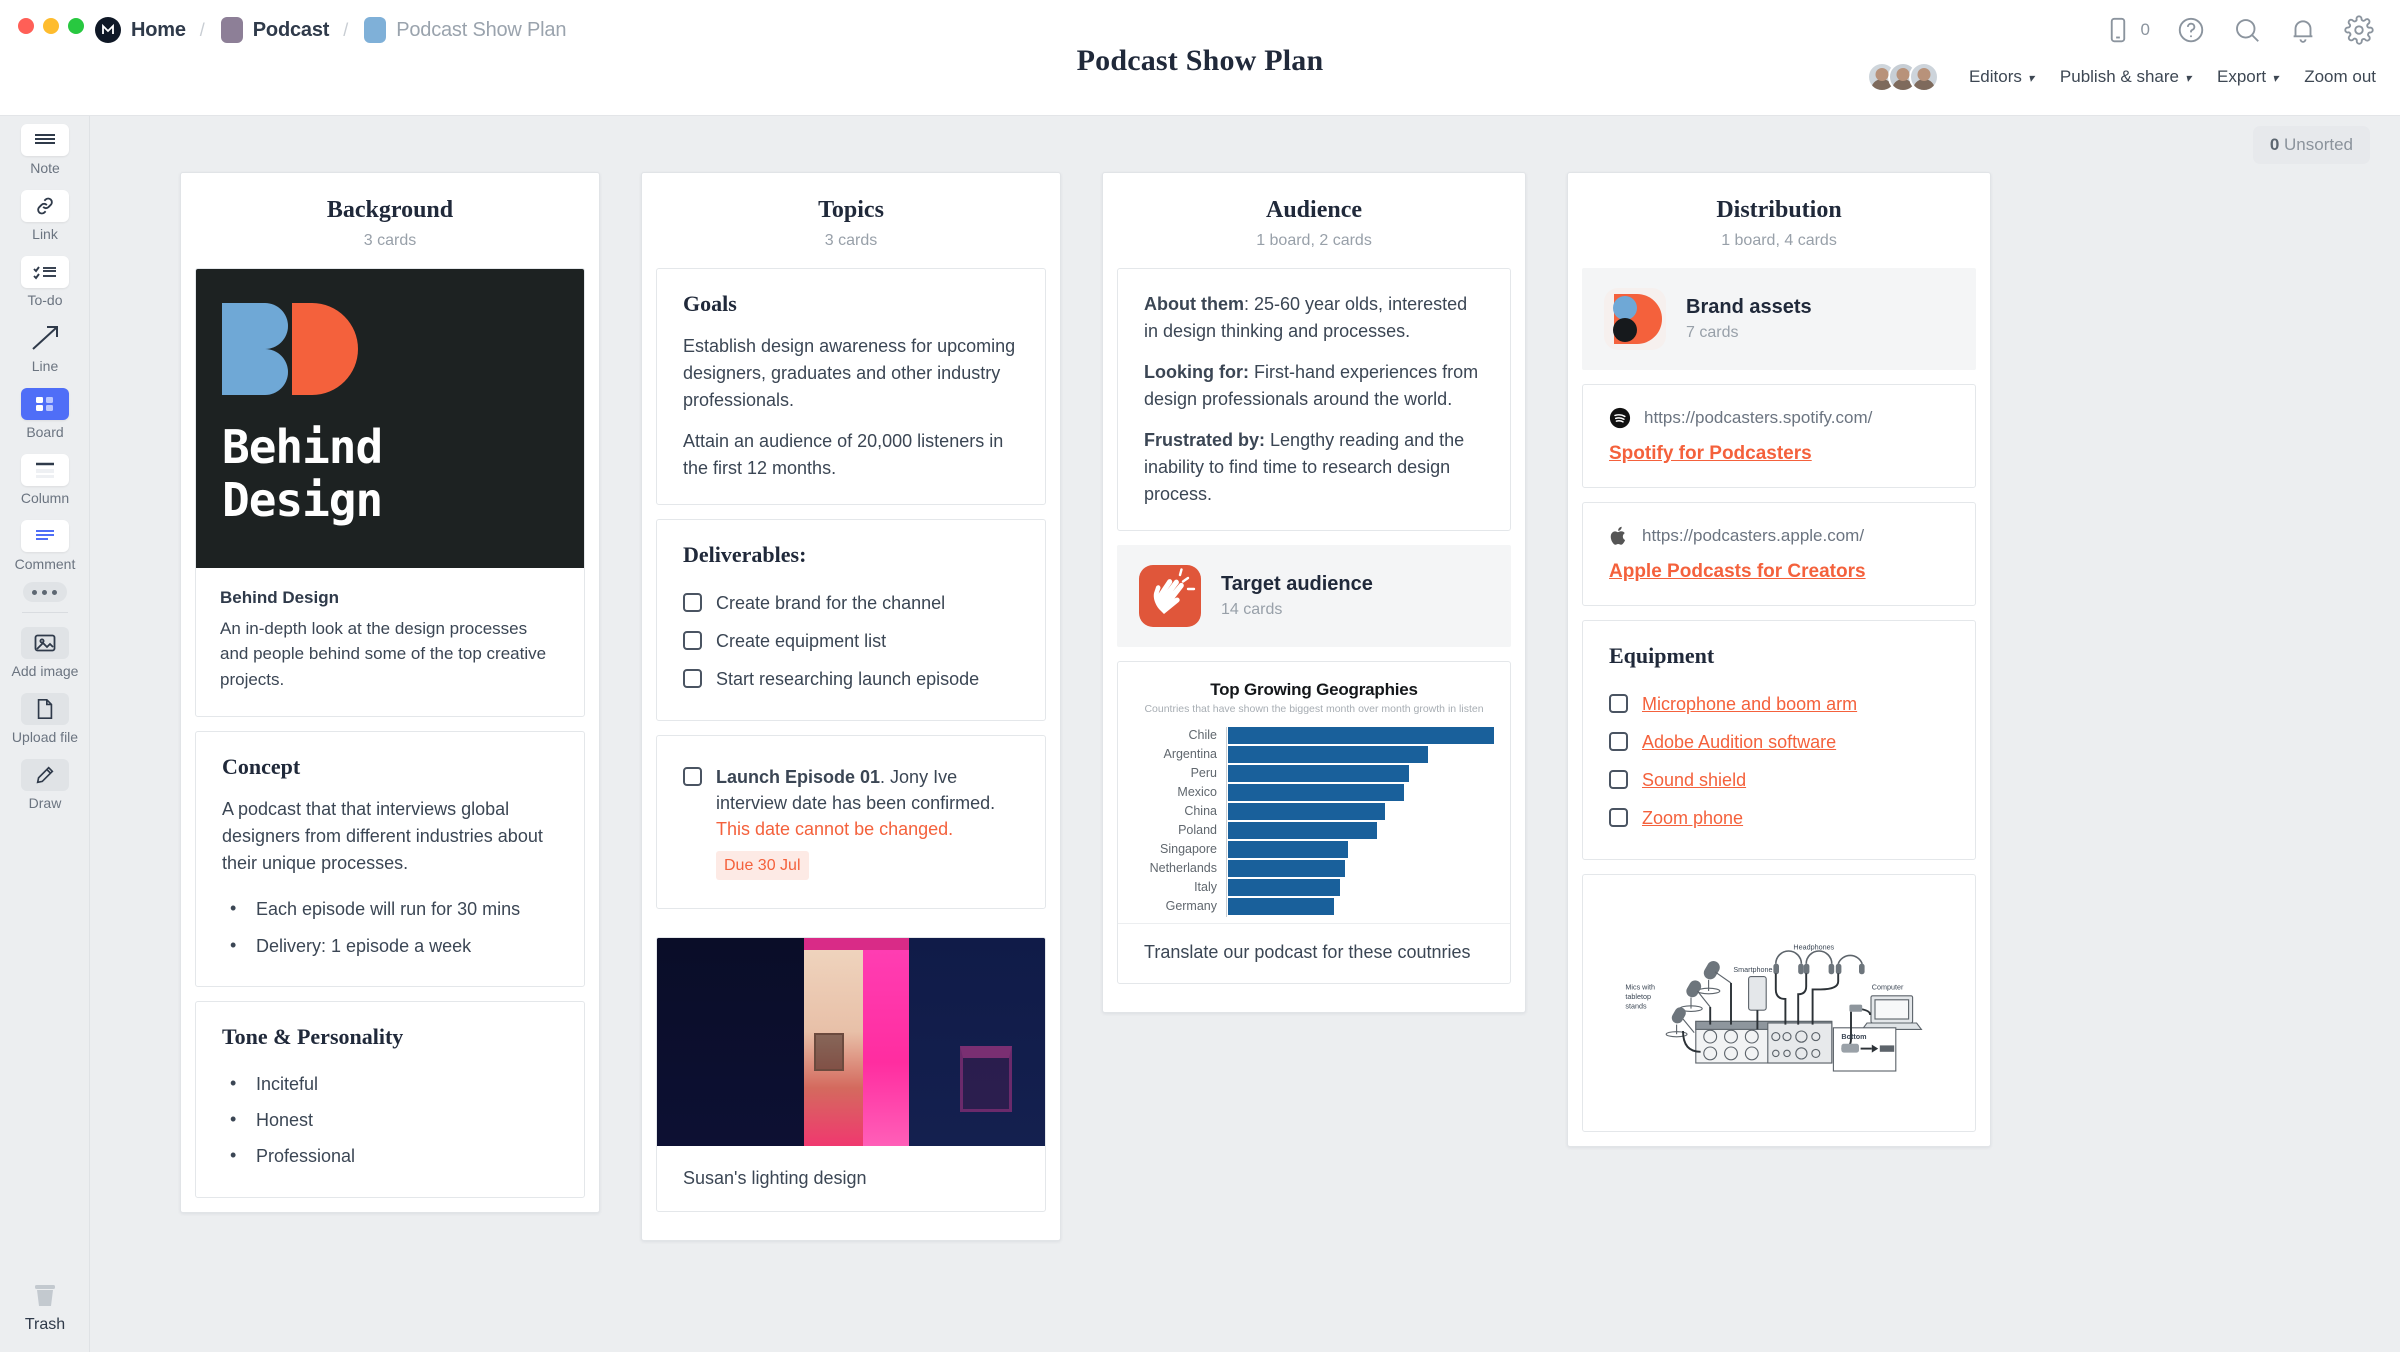  I want to click on brand-heading: Behind Design, so click(280, 597).